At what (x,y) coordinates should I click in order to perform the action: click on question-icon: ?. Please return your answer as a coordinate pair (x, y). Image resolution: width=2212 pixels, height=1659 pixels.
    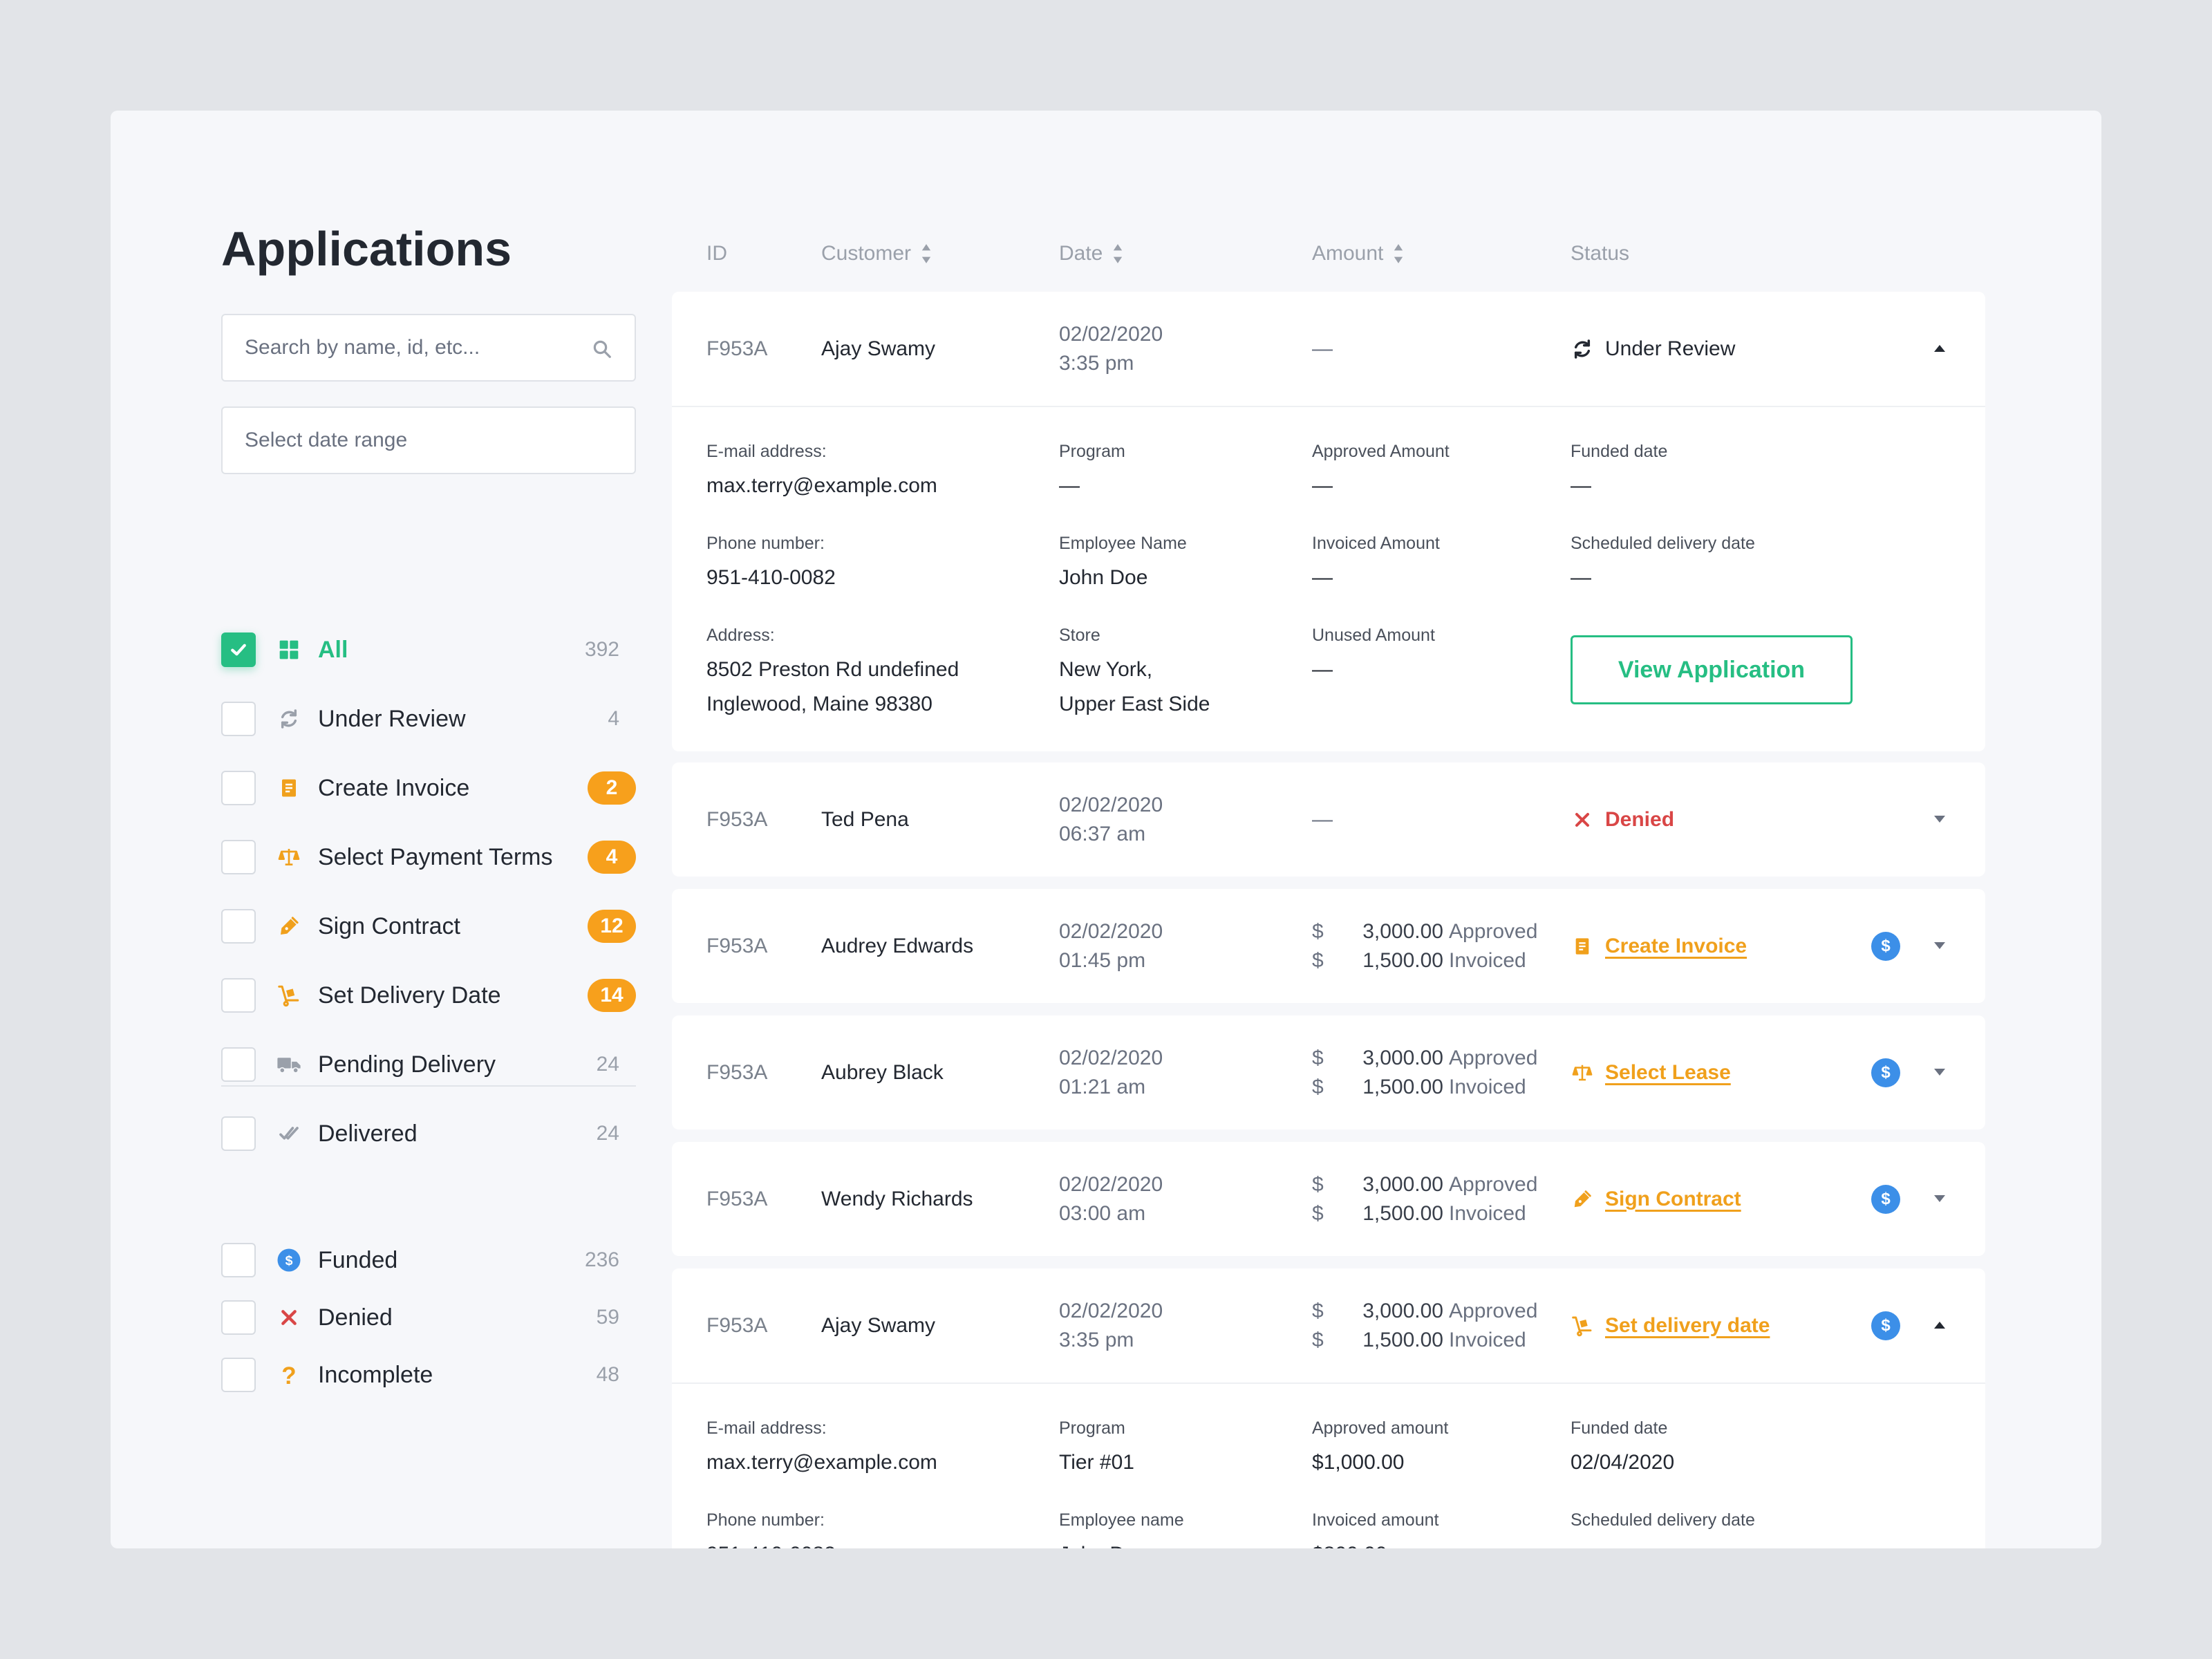
    Looking at the image, I should click on (289, 1374).